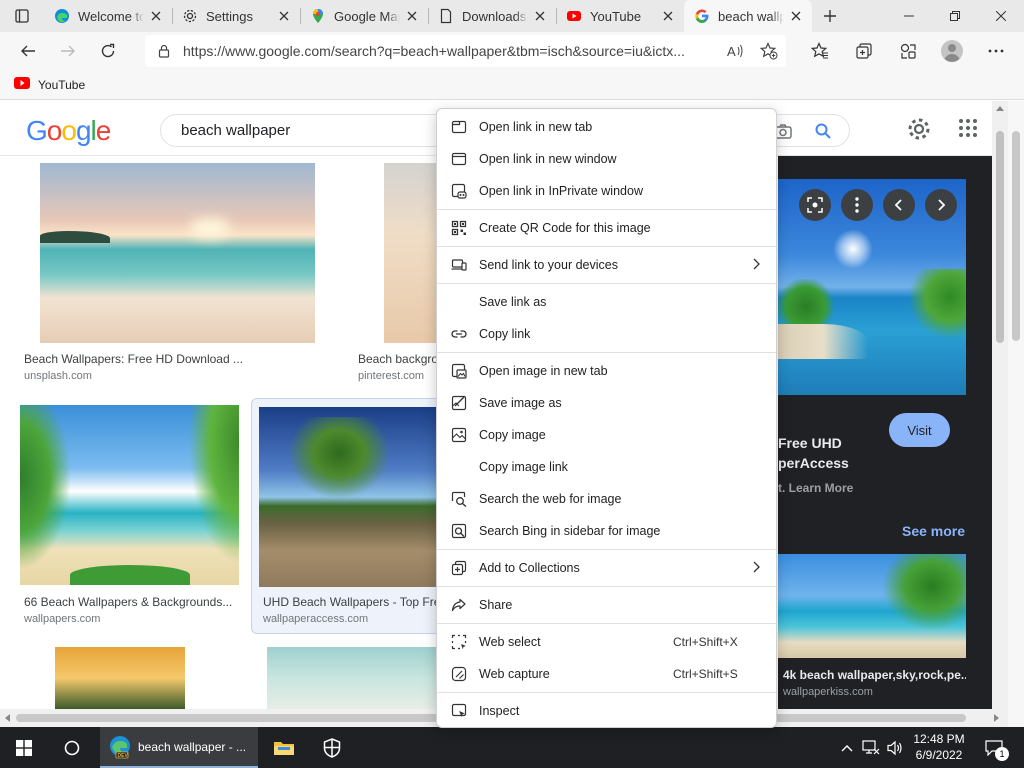 This screenshot has width=1024, height=768. Describe the element at coordinates (606, 435) in the screenshot. I see `menu-item-copy-image: Copy image` at that location.